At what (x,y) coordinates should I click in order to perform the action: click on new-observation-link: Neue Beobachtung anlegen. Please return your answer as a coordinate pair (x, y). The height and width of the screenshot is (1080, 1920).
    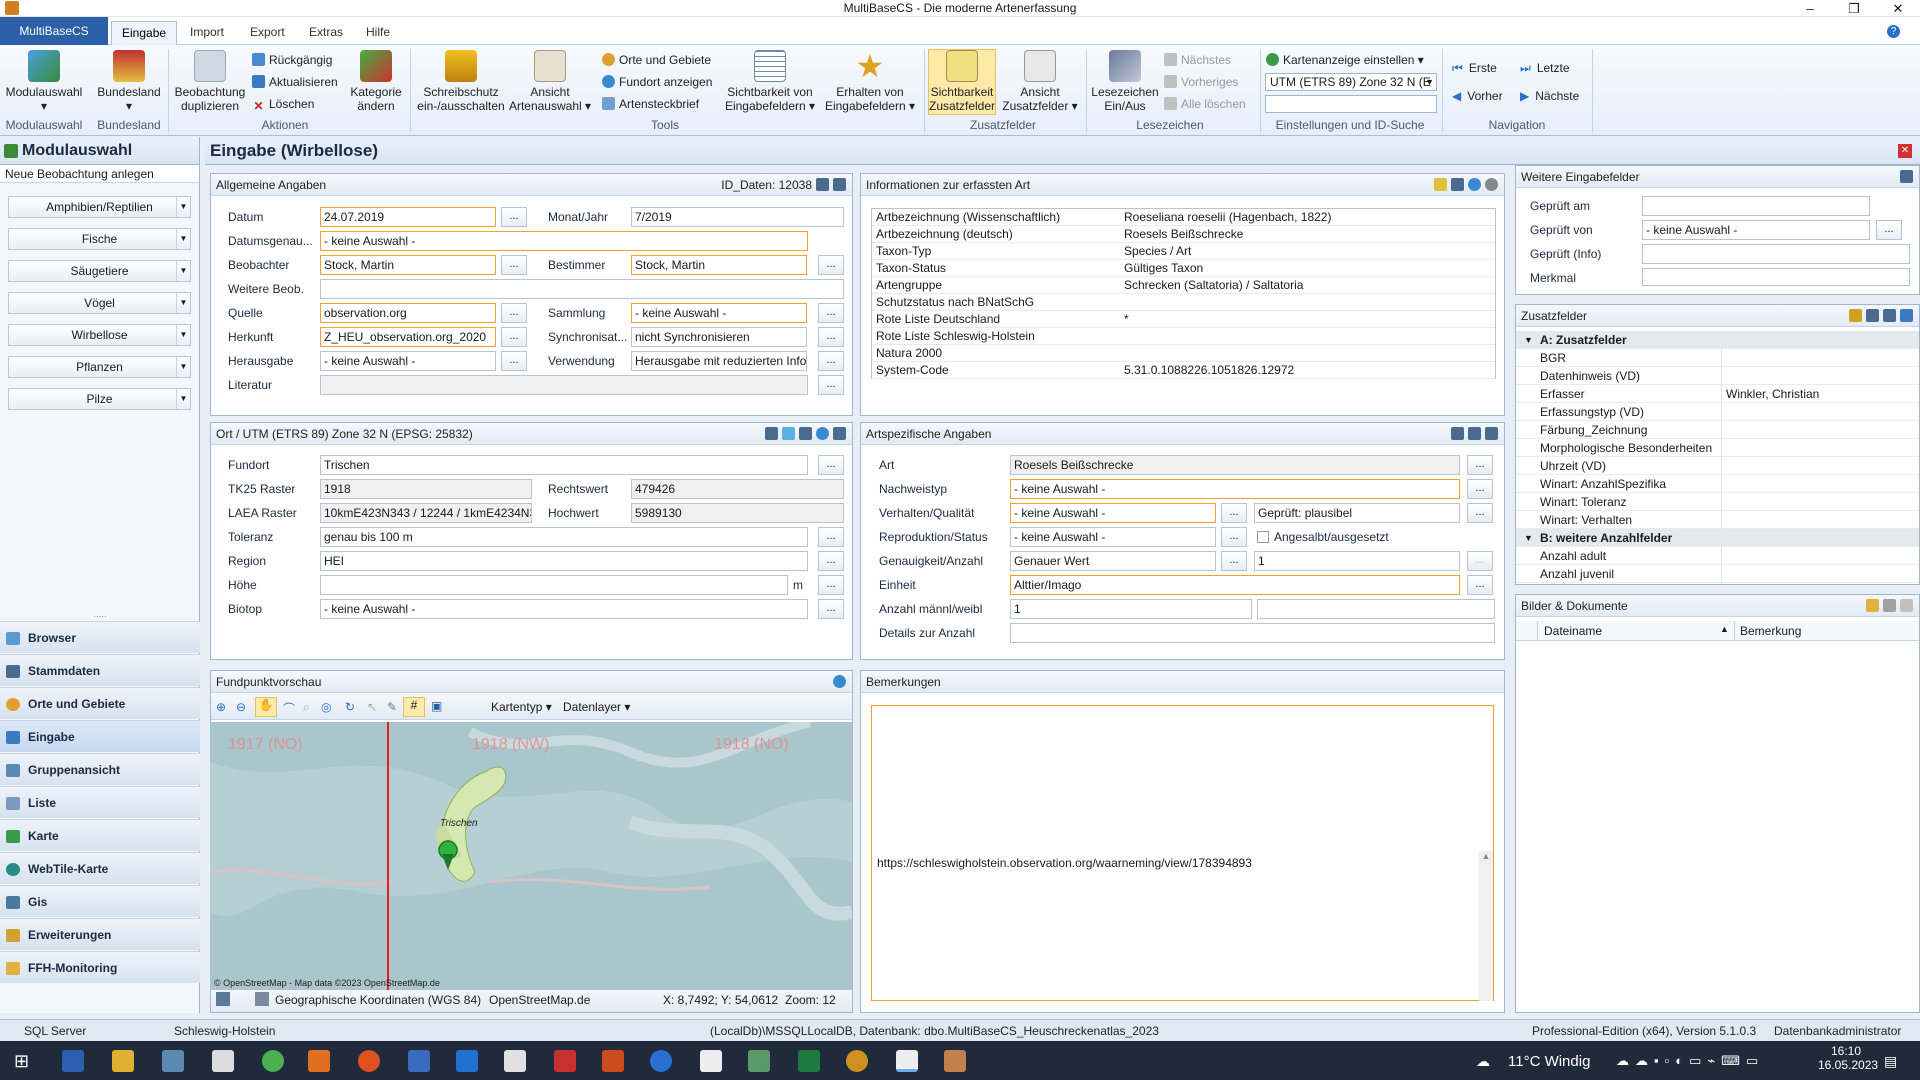
    Looking at the image, I should click on (99, 174).